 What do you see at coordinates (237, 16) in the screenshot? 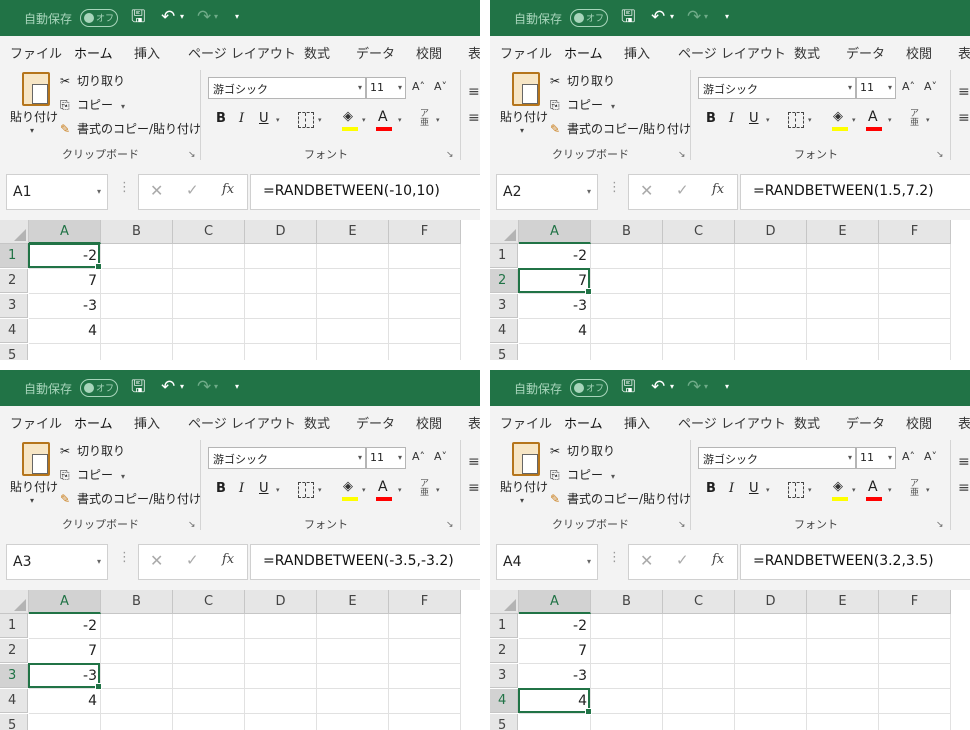
I see `customize-toolbar-icon: ▾` at bounding box center [237, 16].